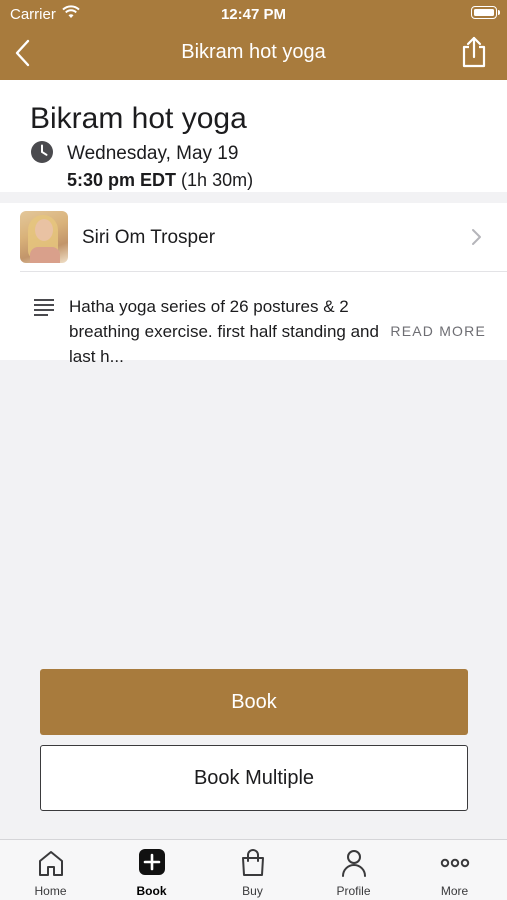  I want to click on read-more-link: READ MORE, so click(438, 331).